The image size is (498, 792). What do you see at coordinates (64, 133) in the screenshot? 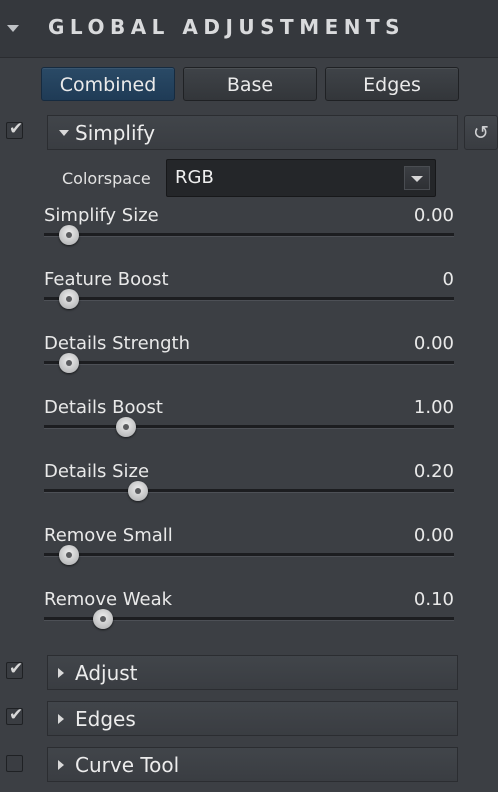
I see `expanded-arrow-icon` at bounding box center [64, 133].